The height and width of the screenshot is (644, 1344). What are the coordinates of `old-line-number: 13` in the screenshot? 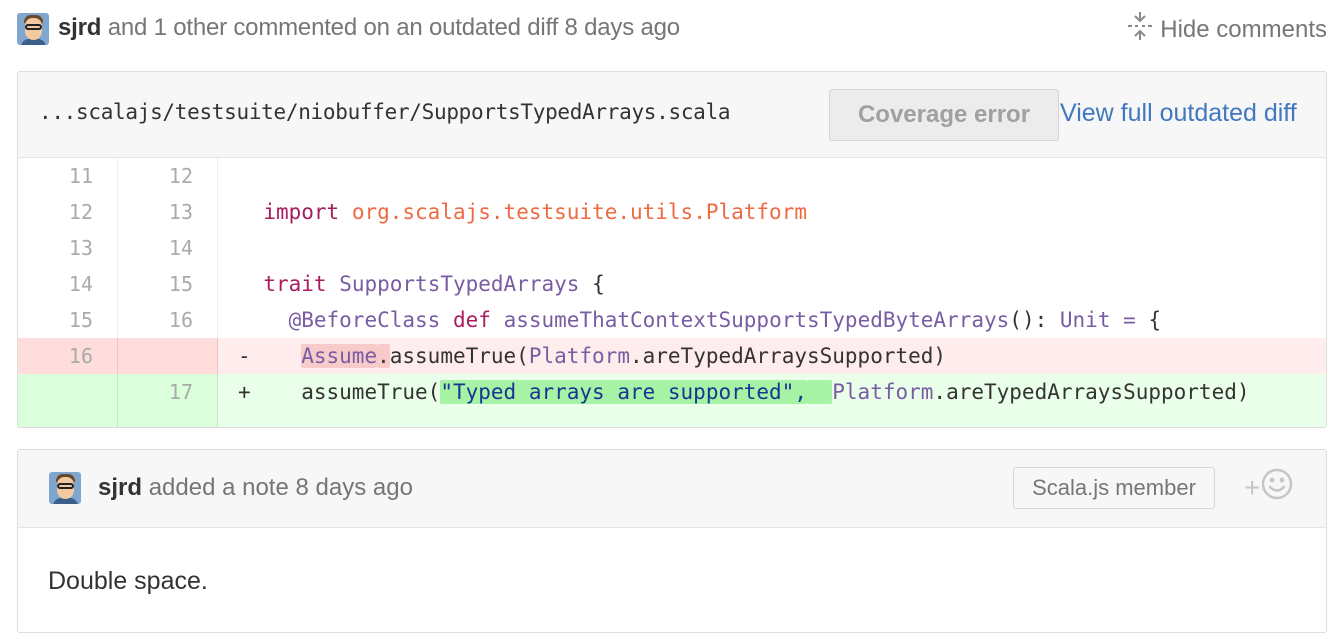 It's located at (68, 248).